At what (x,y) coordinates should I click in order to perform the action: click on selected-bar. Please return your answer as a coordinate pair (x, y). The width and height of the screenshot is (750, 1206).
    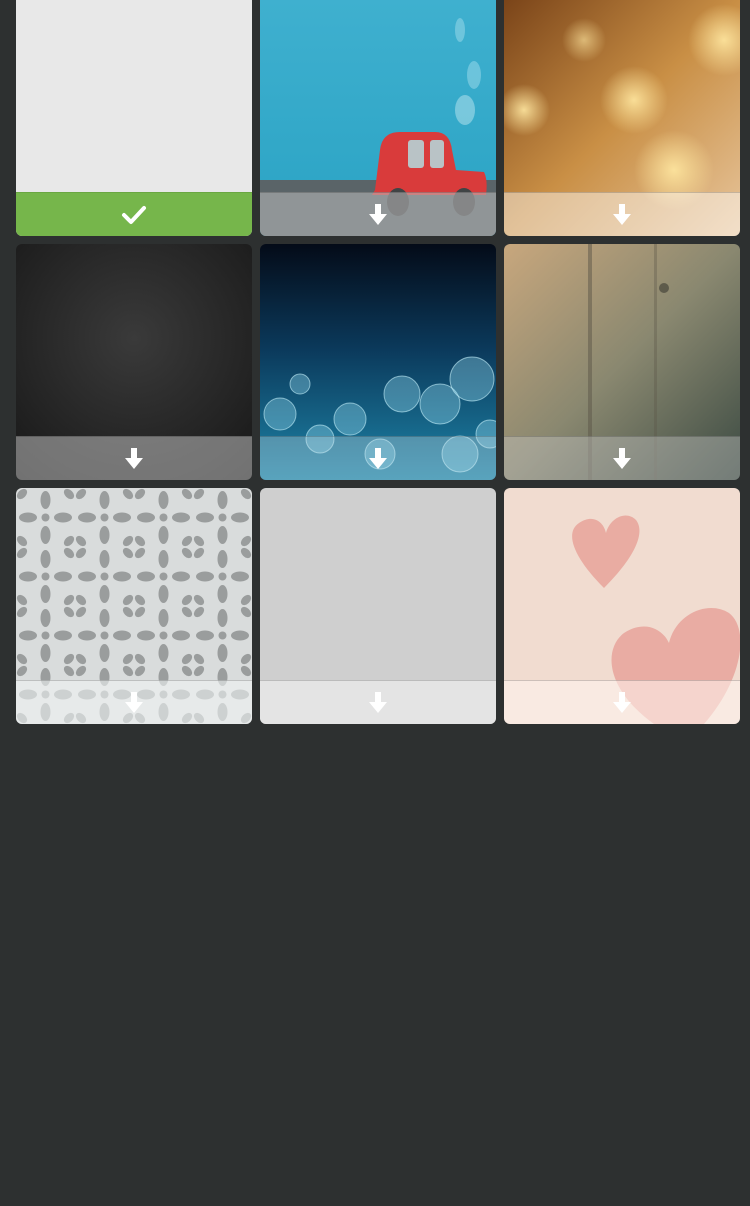
    Looking at the image, I should click on (134, 214).